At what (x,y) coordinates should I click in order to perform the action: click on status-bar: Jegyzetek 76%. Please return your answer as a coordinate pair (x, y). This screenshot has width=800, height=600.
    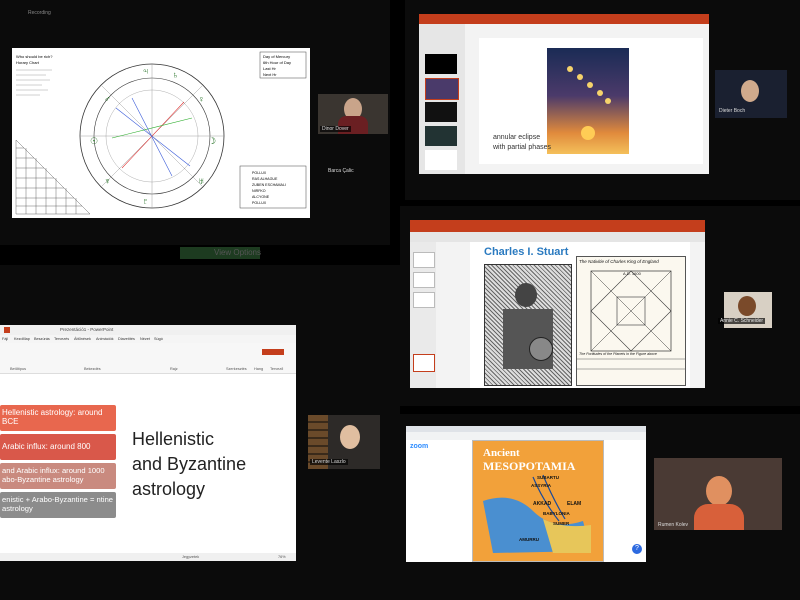
    Looking at the image, I should click on (148, 557).